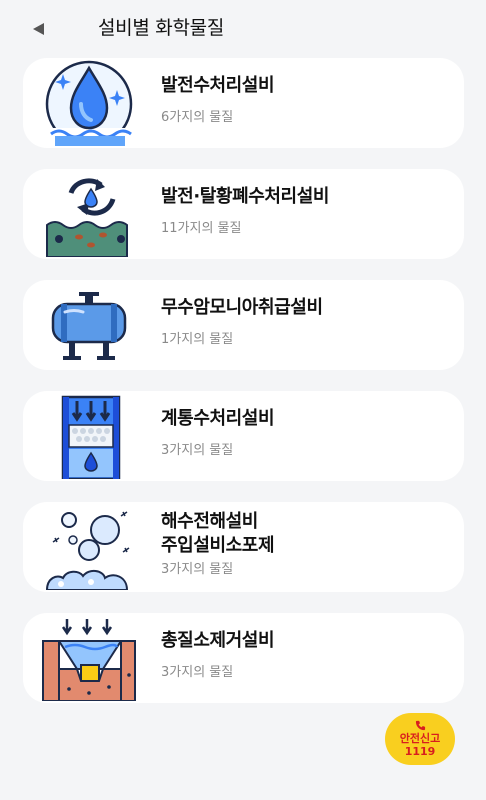  What do you see at coordinates (89, 658) in the screenshot?
I see `sediment-tank-icon` at bounding box center [89, 658].